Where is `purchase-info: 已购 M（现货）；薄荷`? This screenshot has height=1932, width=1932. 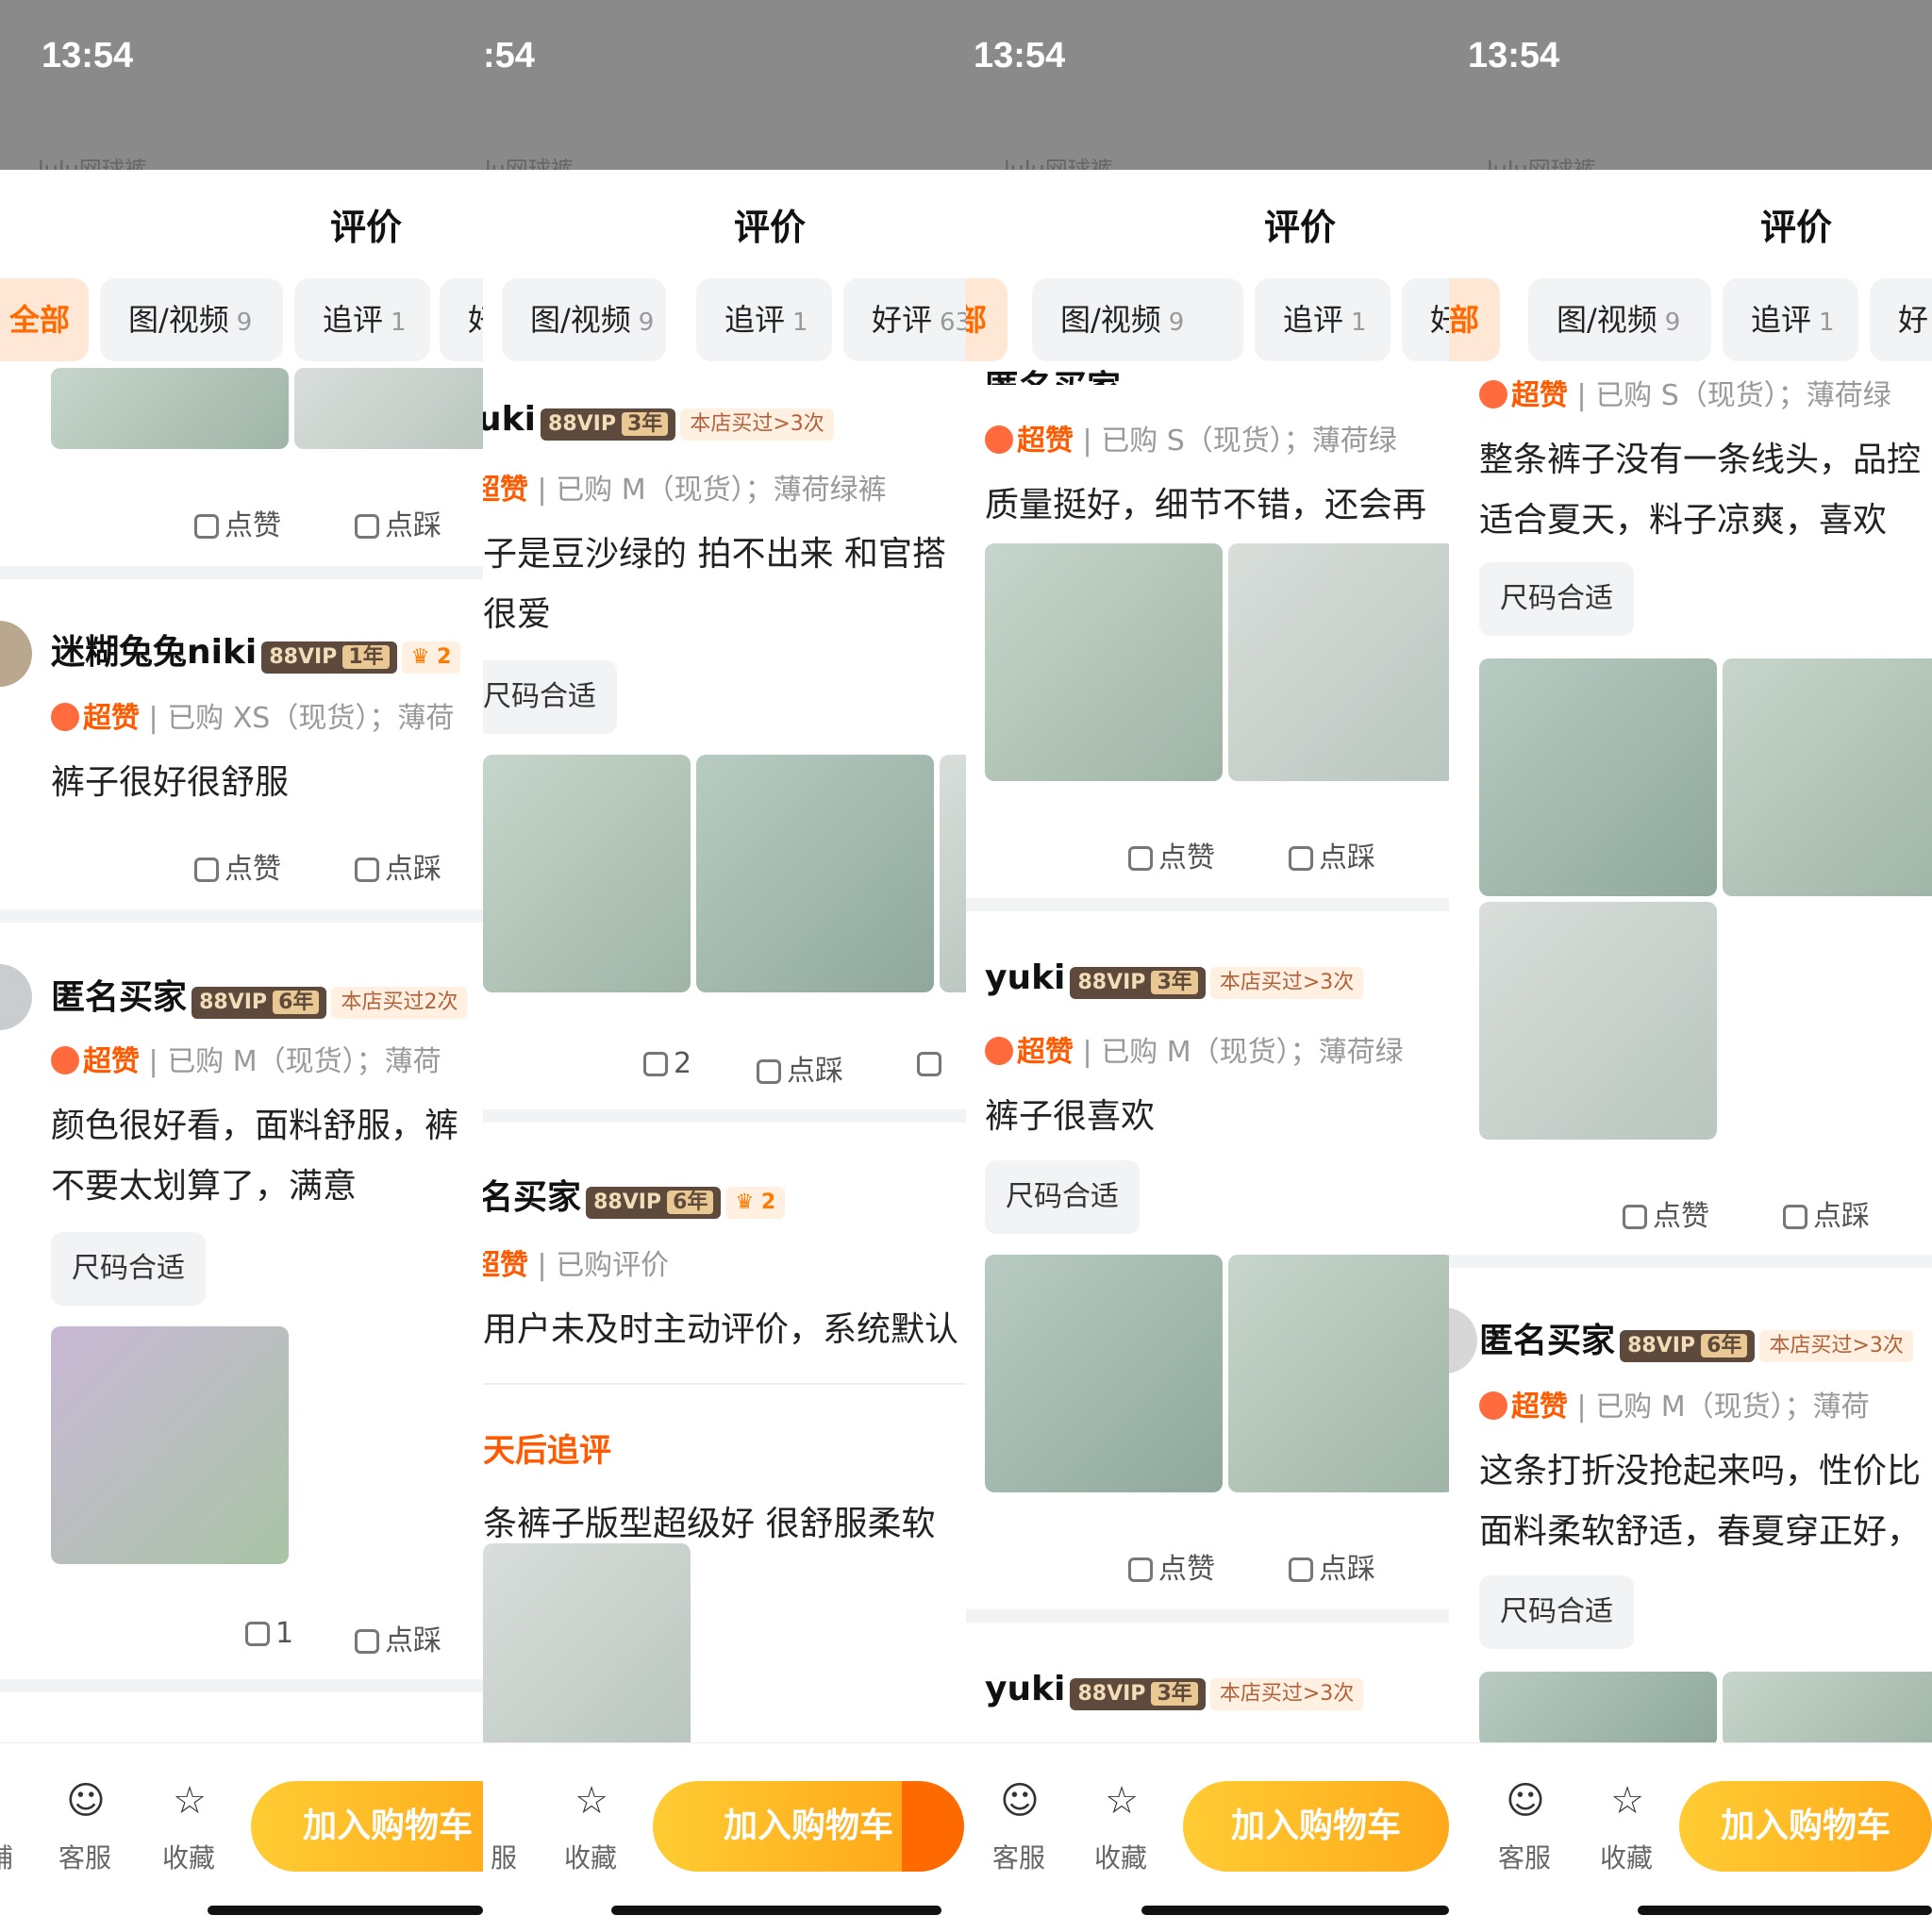 purchase-info: 已购 M（现货）；薄荷 is located at coordinates (1733, 1407).